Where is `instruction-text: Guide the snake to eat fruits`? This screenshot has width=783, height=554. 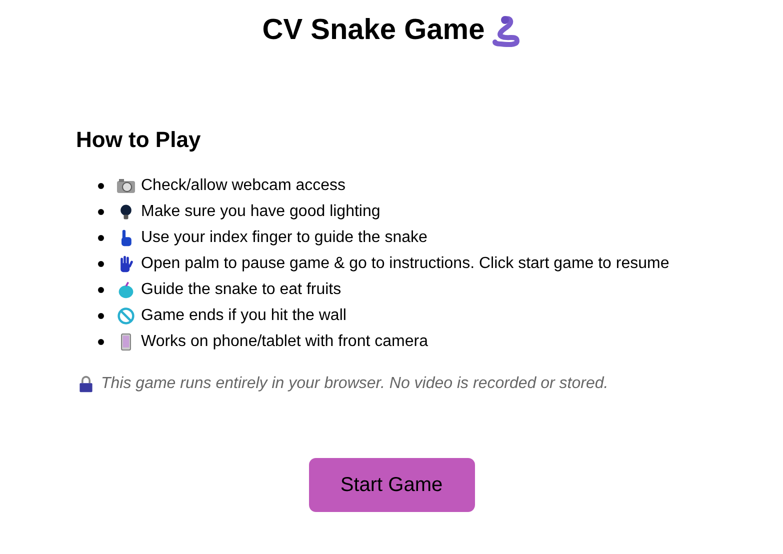
instruction-text: Guide the snake to eat fruits is located at coordinates (241, 290).